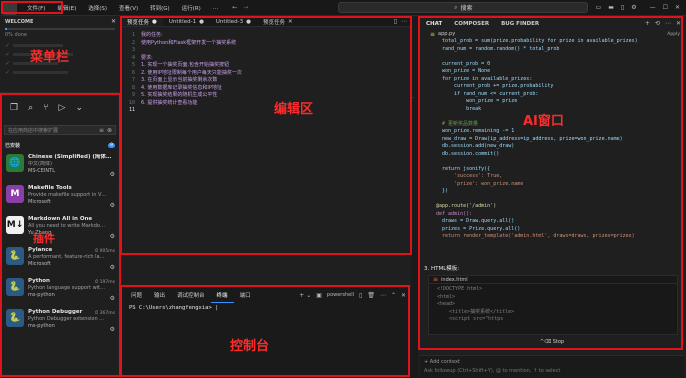 The width and height of the screenshot is (686, 378). I want to click on code-line: draws = Draw.query.all(), so click(475, 221).